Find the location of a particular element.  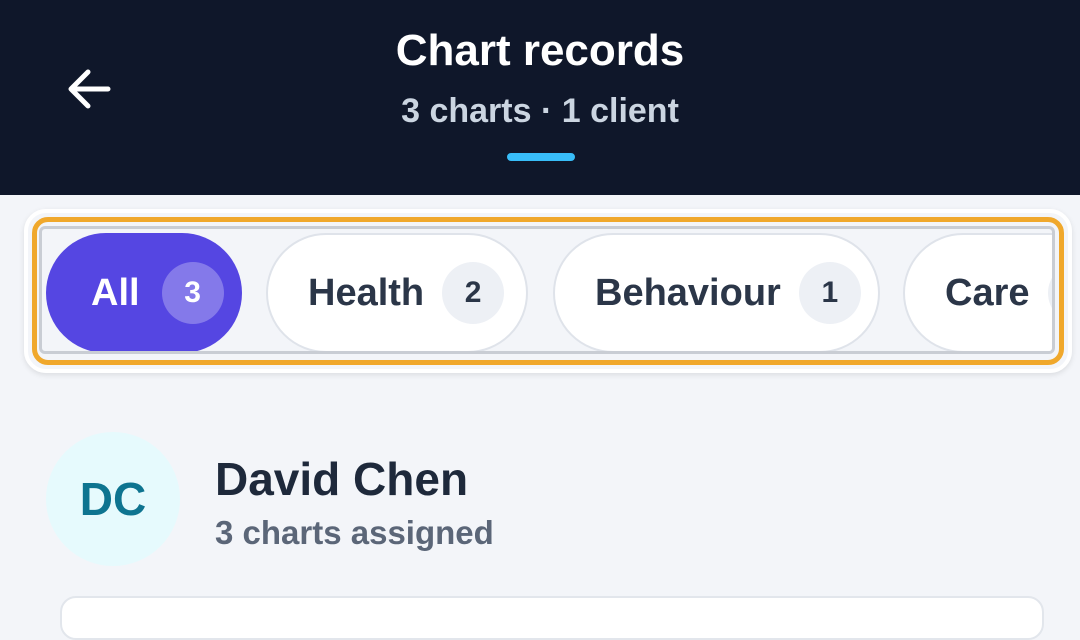

page-title: Chart records is located at coordinates (540, 50).